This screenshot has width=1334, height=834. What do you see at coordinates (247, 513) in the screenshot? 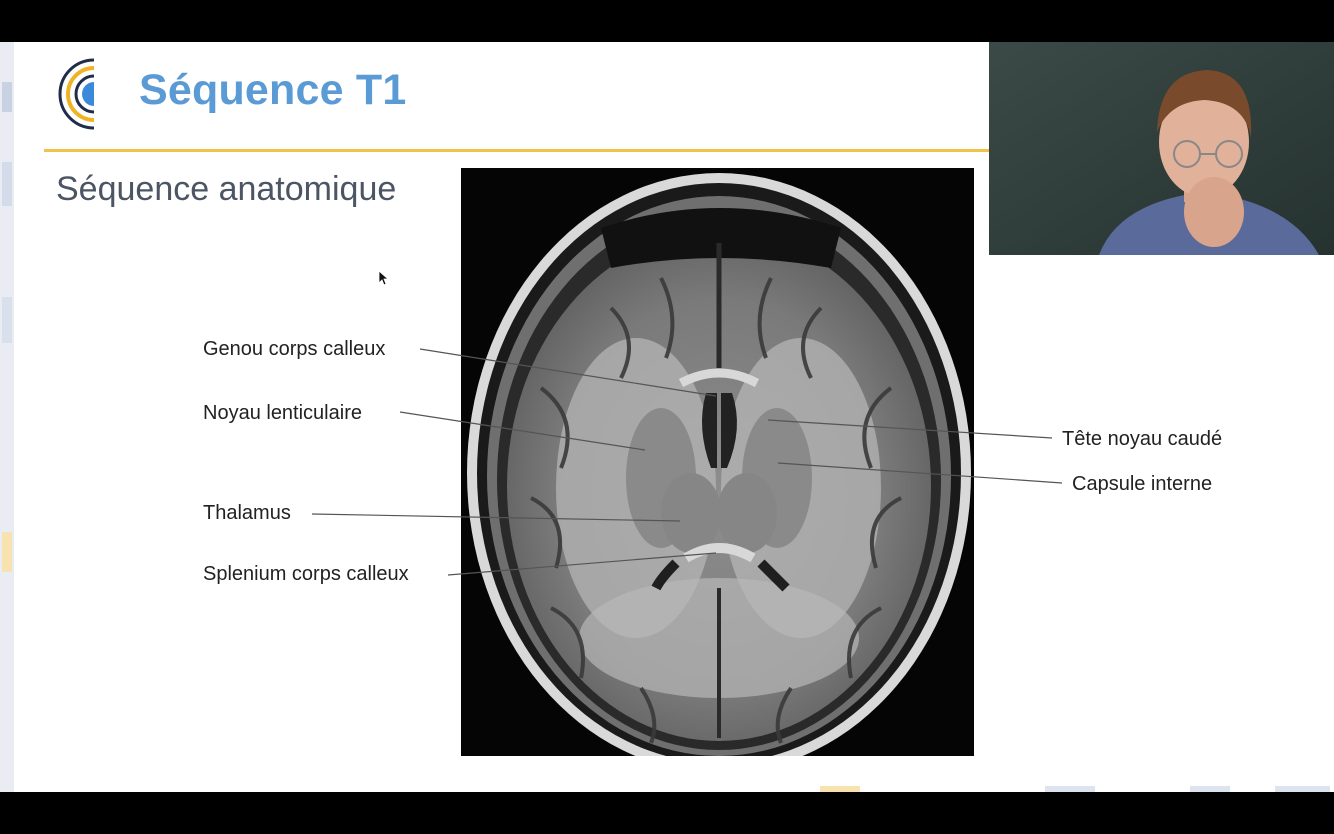
I see `label-thalamus: Thalamus` at bounding box center [247, 513].